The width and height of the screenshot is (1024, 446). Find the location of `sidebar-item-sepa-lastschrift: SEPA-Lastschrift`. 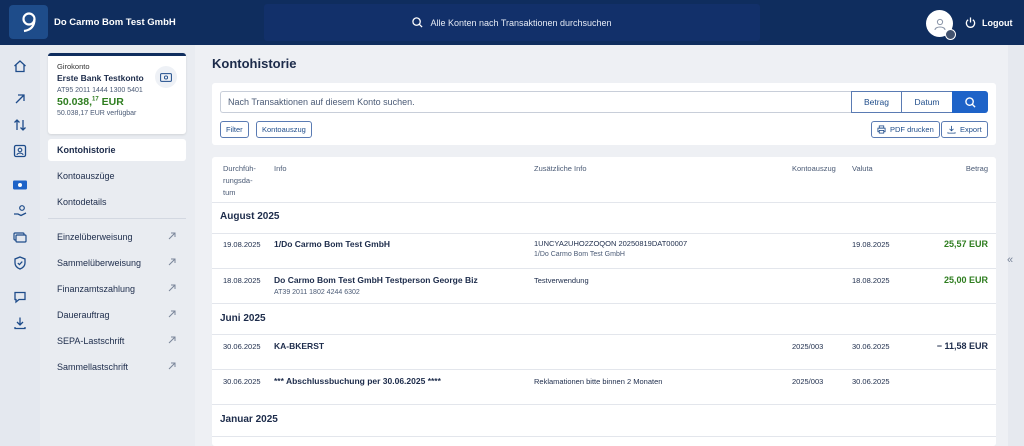

sidebar-item-sepa-lastschrift: SEPA-Lastschrift is located at coordinates (117, 341).